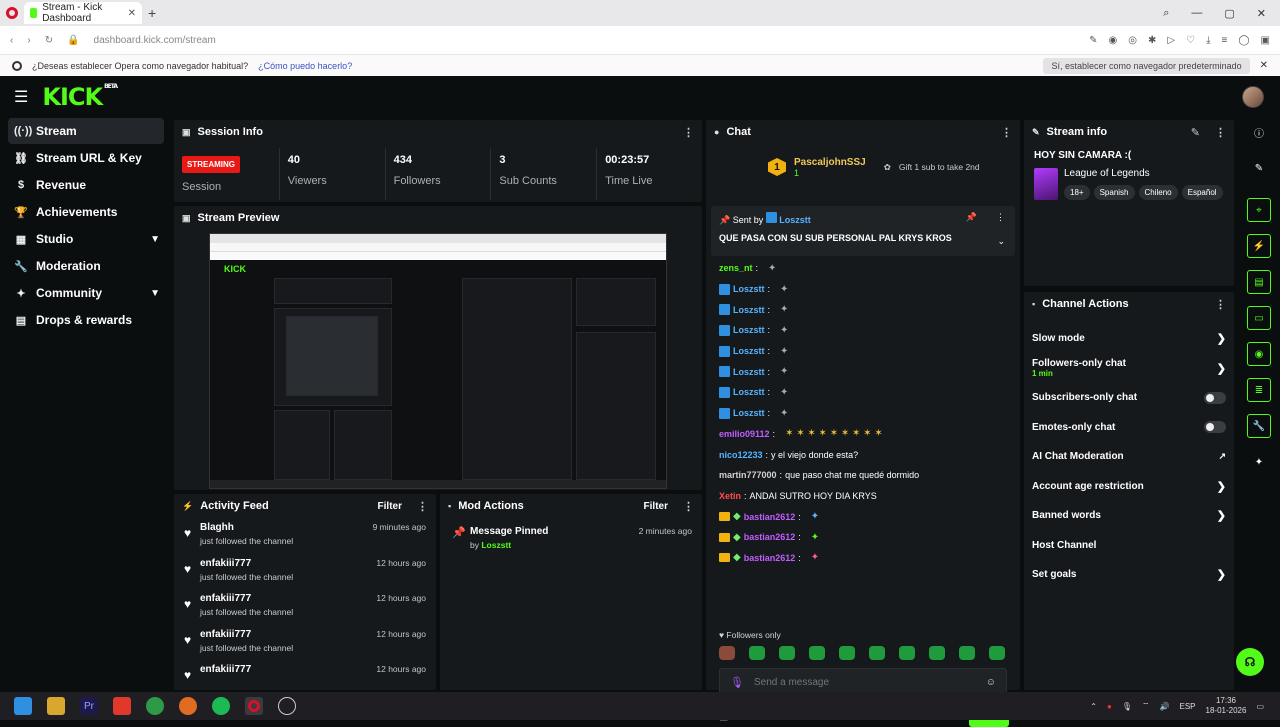 Image resolution: width=1280 pixels, height=727 pixels. What do you see at coordinates (1146, 706) in the screenshot?
I see `wifi-icon: ⌔` at bounding box center [1146, 706].